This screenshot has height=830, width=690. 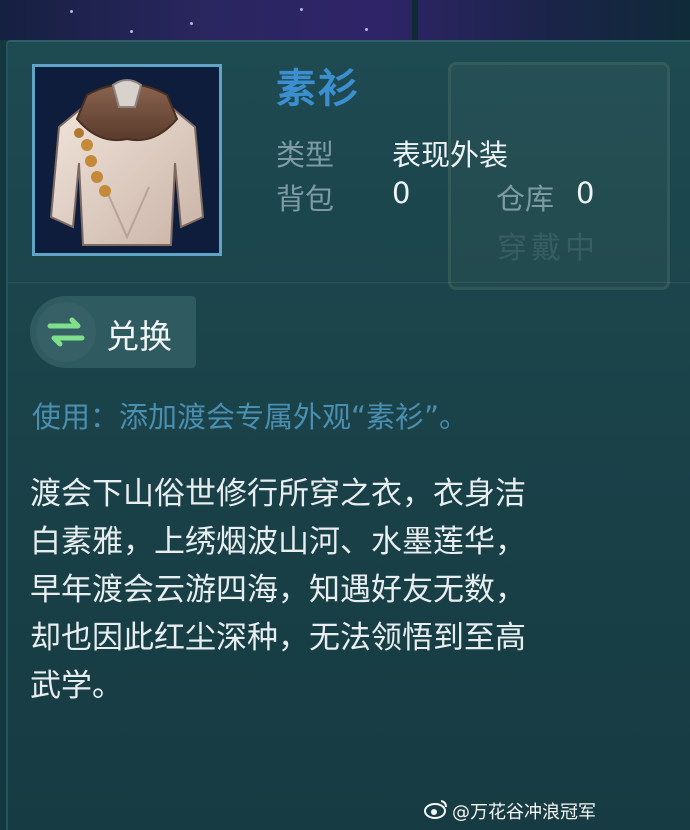 I want to click on type-value: 表现外装, so click(x=450, y=155).